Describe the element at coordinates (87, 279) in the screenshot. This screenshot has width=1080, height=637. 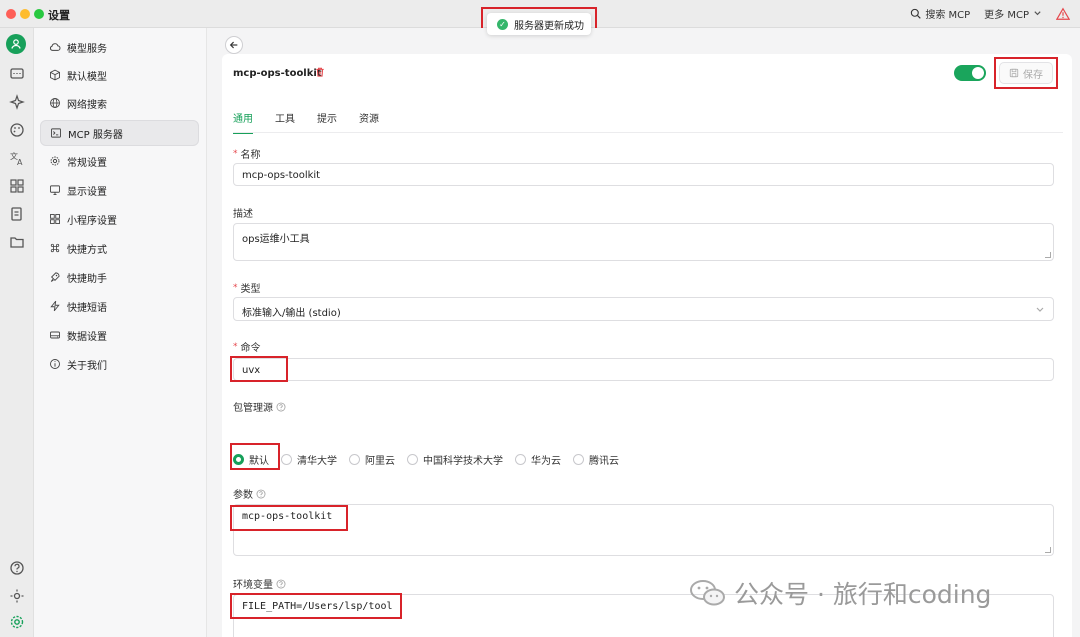
I see `nav-label: 快捷助手` at that location.